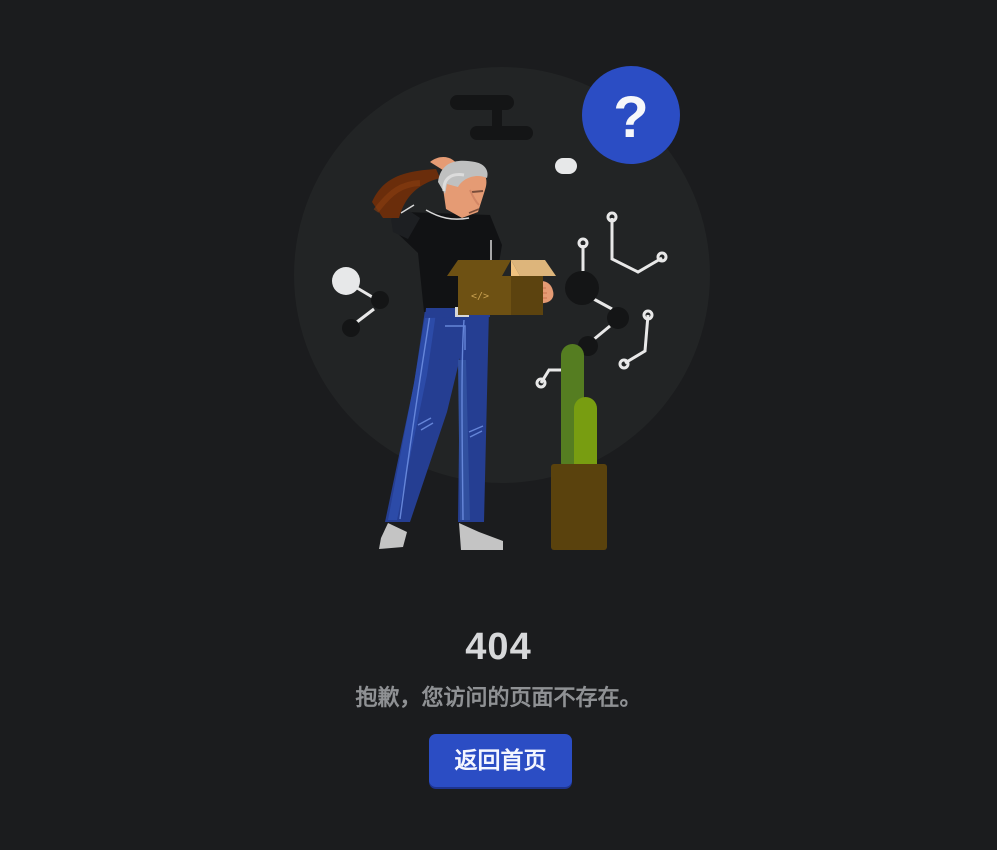 The height and width of the screenshot is (850, 997). I want to click on question-mark-glyph: ?, so click(630, 117).